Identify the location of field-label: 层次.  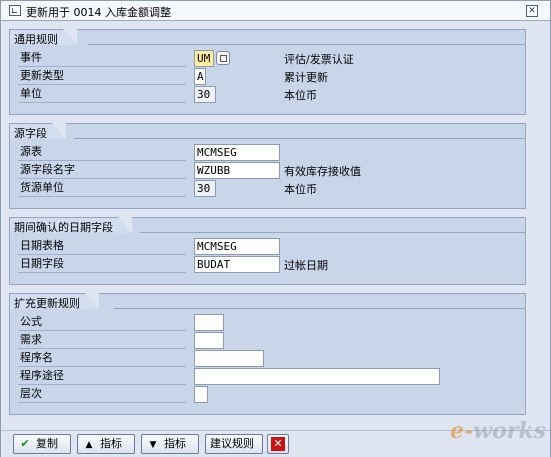
(102, 394).